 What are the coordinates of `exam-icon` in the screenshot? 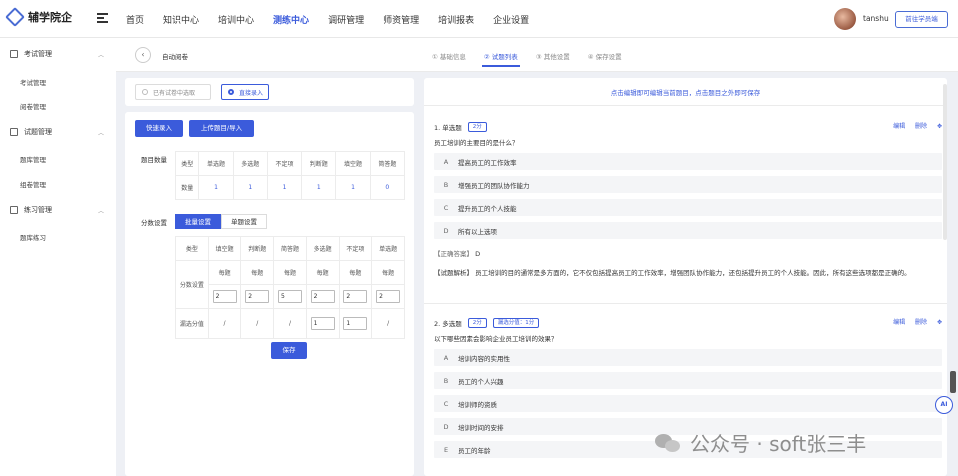 It's located at (14, 54).